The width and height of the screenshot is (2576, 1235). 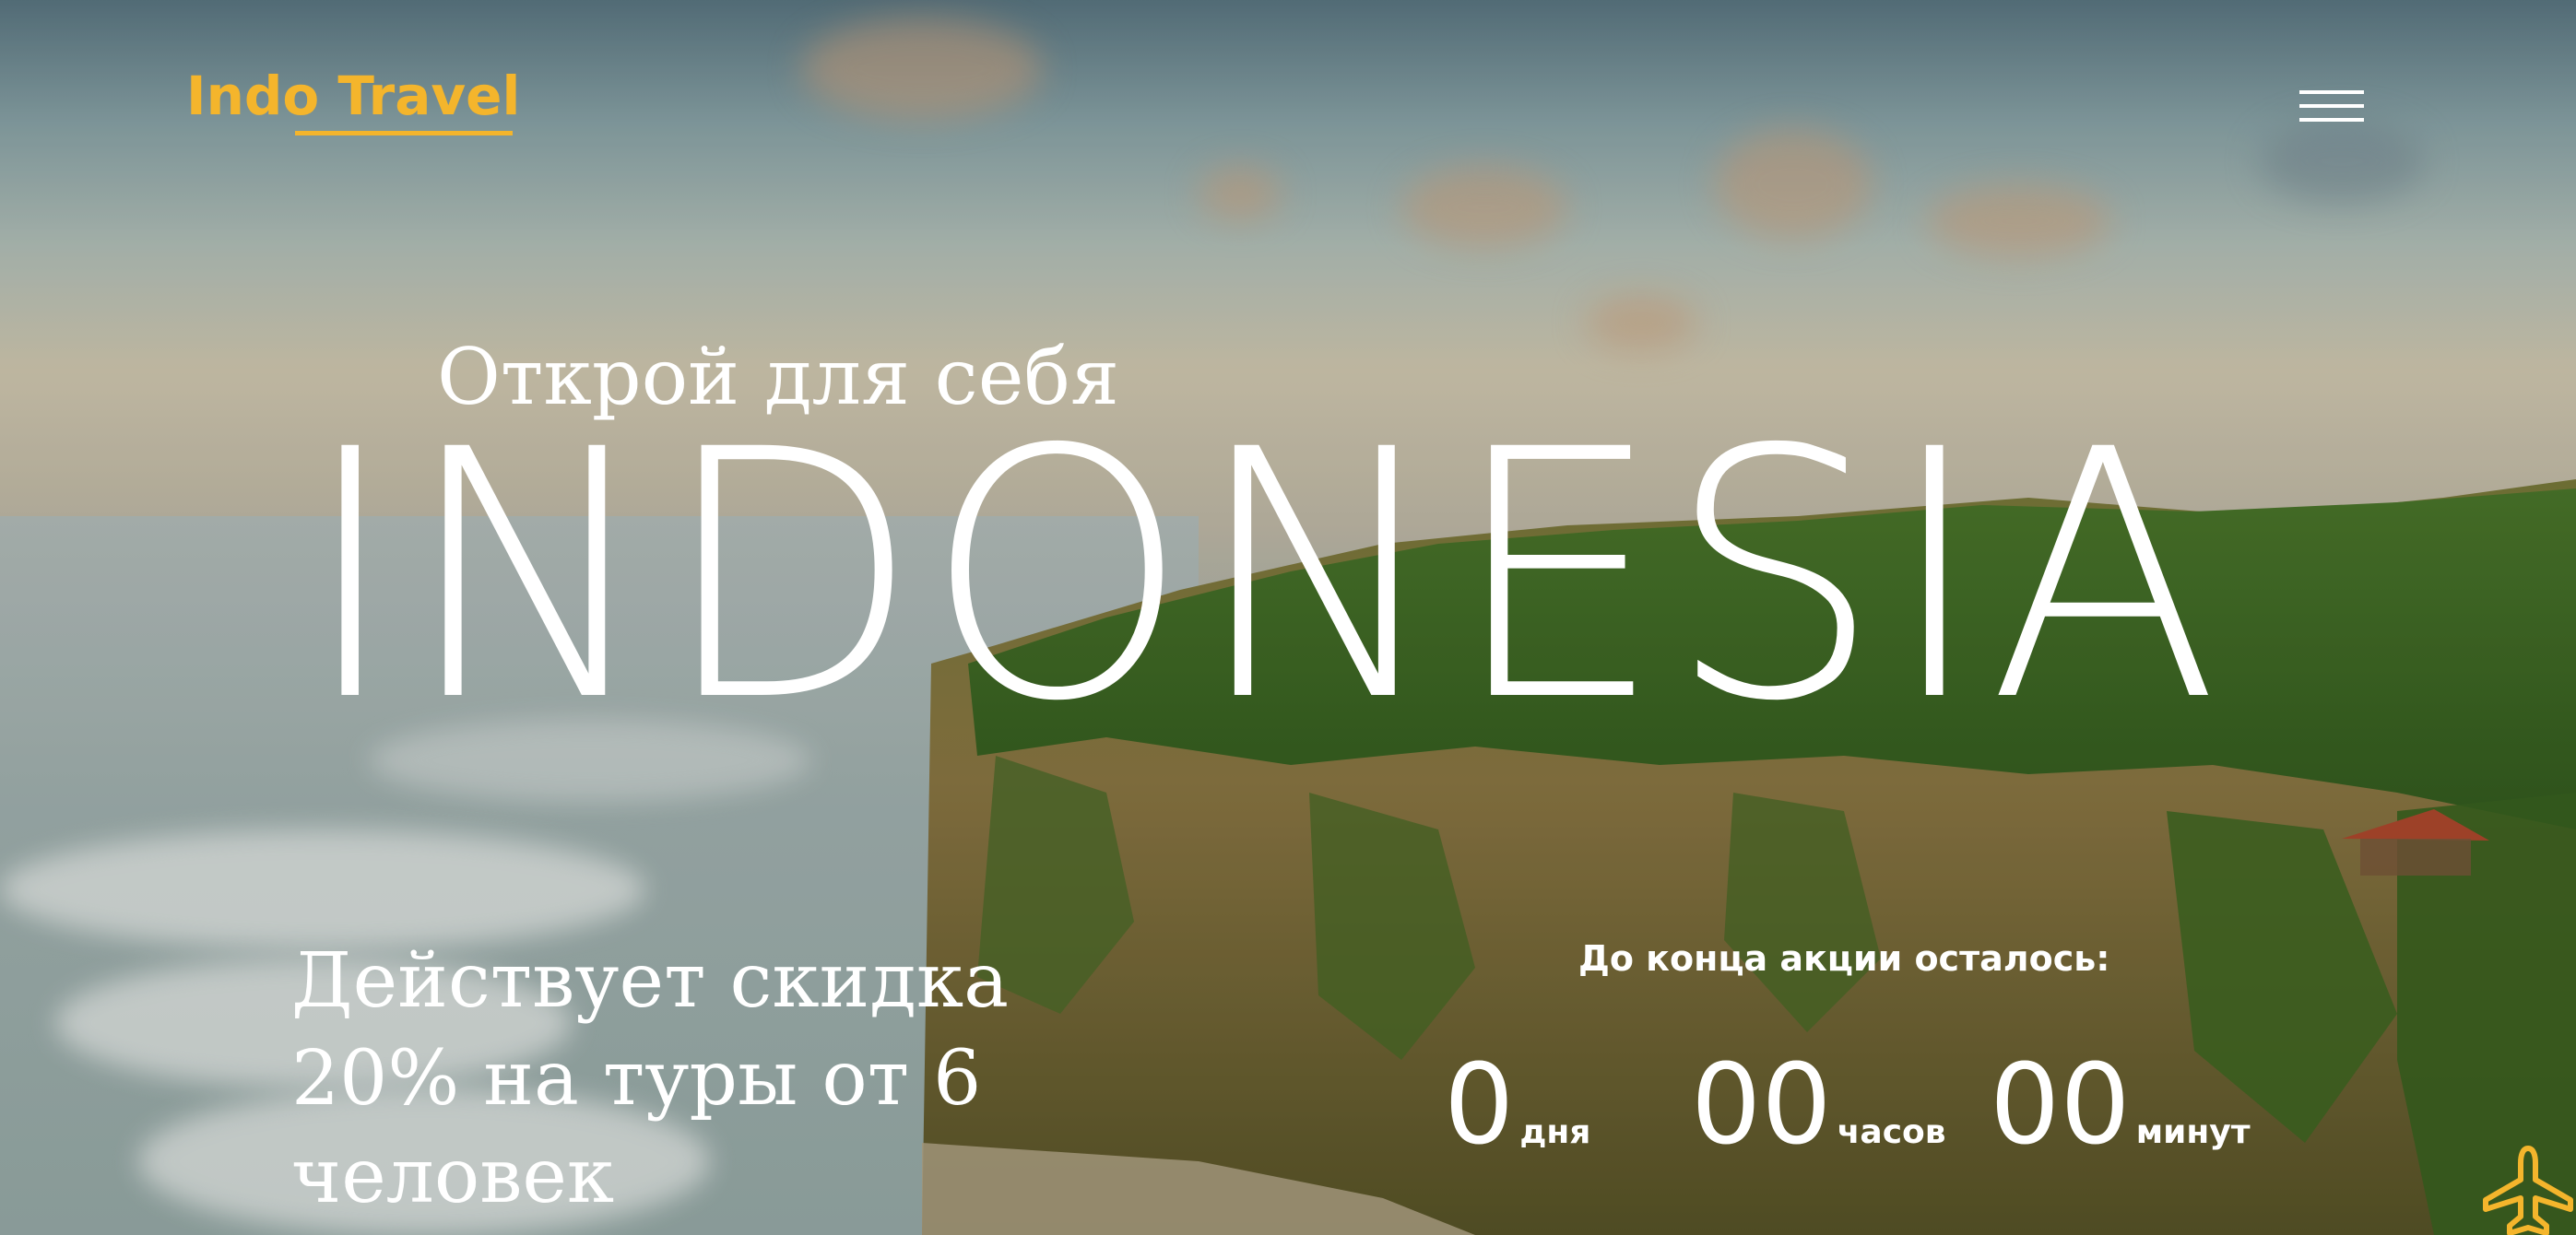 I want to click on countdown-hours: 00 часов, so click(x=1818, y=1106).